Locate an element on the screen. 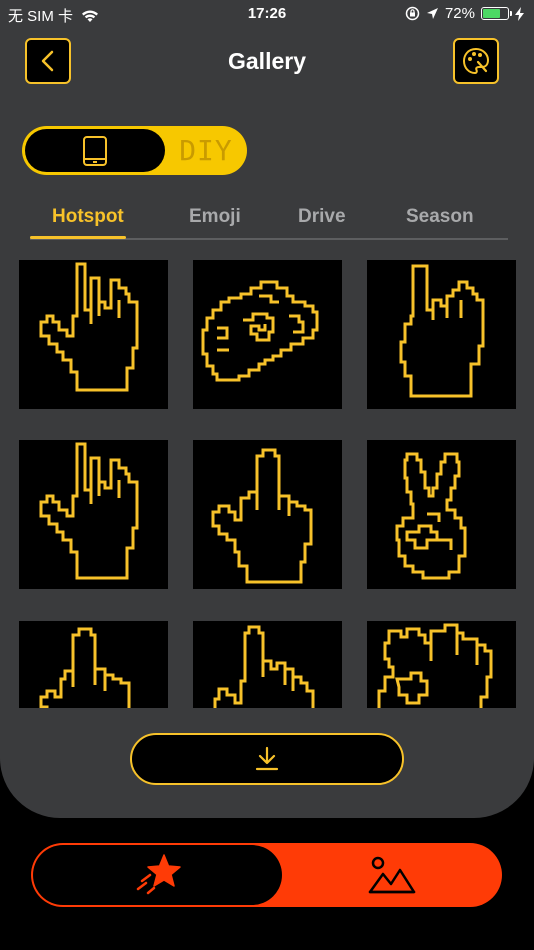 The height and width of the screenshot is (950, 534). download-icon is located at coordinates (267, 758).